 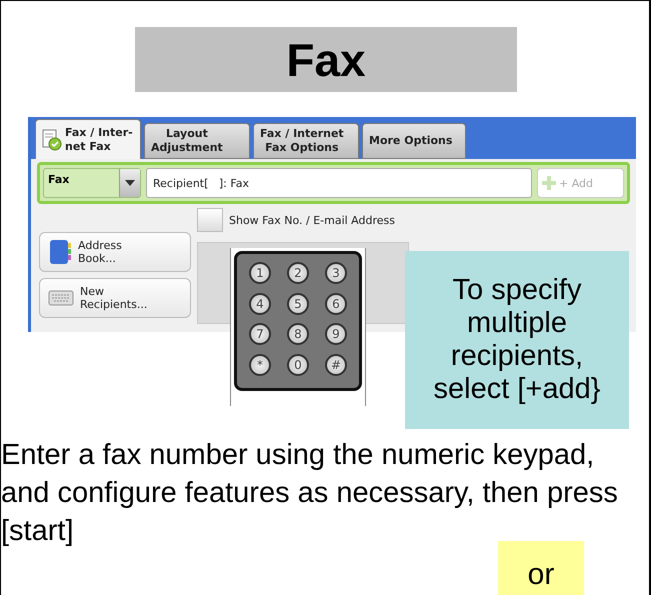 I want to click on recipient-field: Recipient[ ]: Fax, so click(x=339, y=183).